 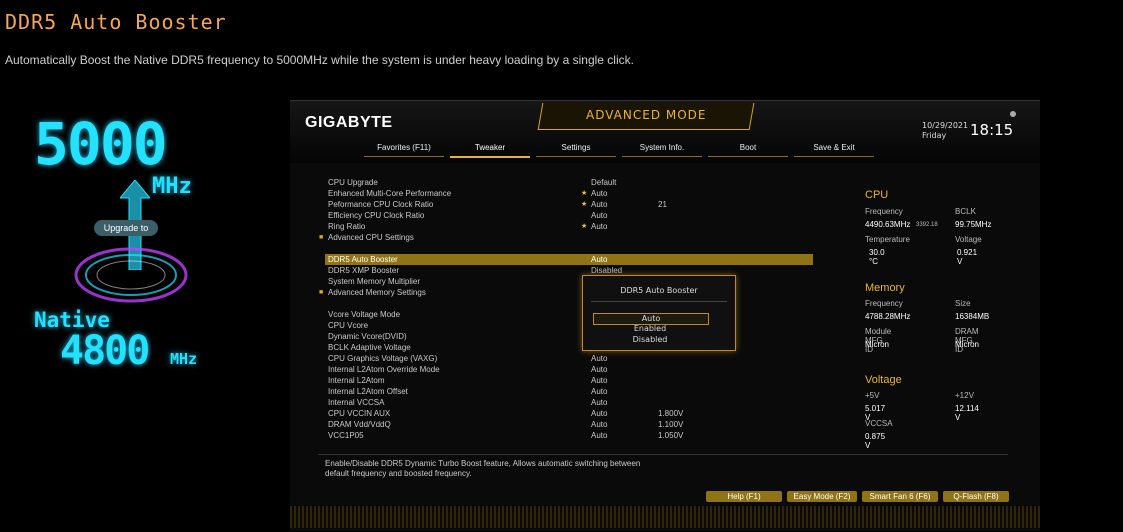 What do you see at coordinates (888, 224) in the screenshot?
I see `cpu-freq-value: 4490.63MHz` at bounding box center [888, 224].